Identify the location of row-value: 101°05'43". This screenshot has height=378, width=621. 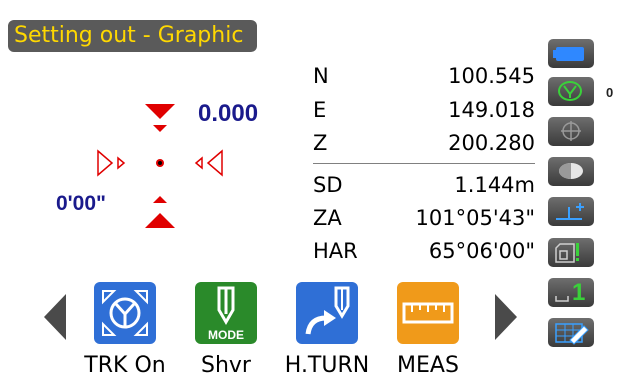
(475, 218).